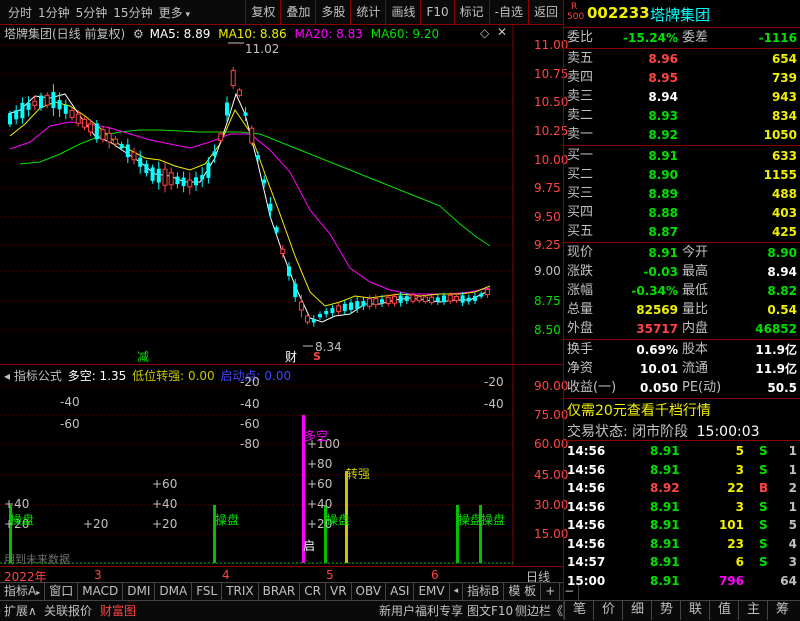  I want to click on bid-row: 买一 8.91 633, so click(682, 156).